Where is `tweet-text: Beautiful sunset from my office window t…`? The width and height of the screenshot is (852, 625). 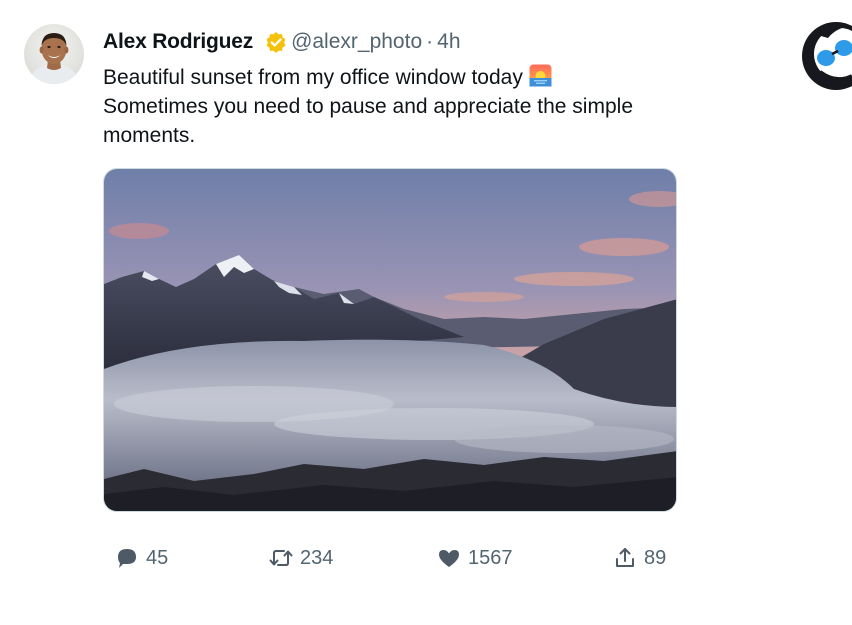
tweet-text: Beautiful sunset from my office window t… is located at coordinates (413, 106).